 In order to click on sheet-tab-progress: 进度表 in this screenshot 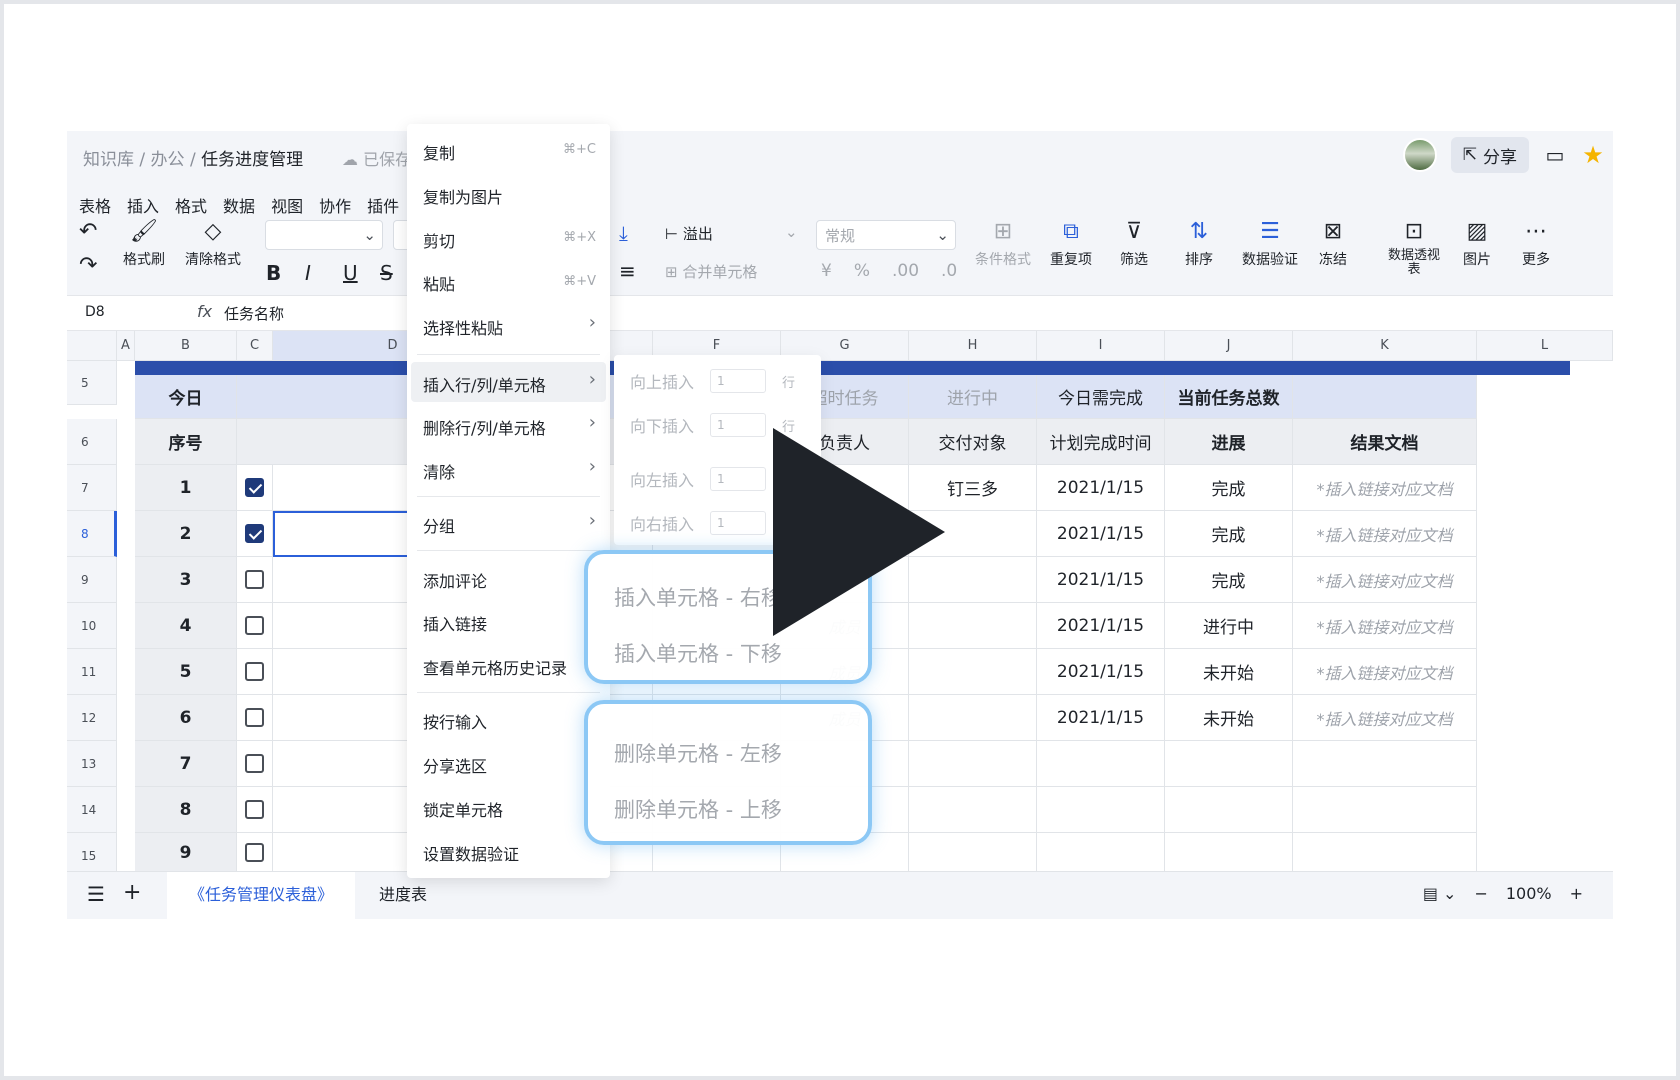, I will do `click(403, 895)`.